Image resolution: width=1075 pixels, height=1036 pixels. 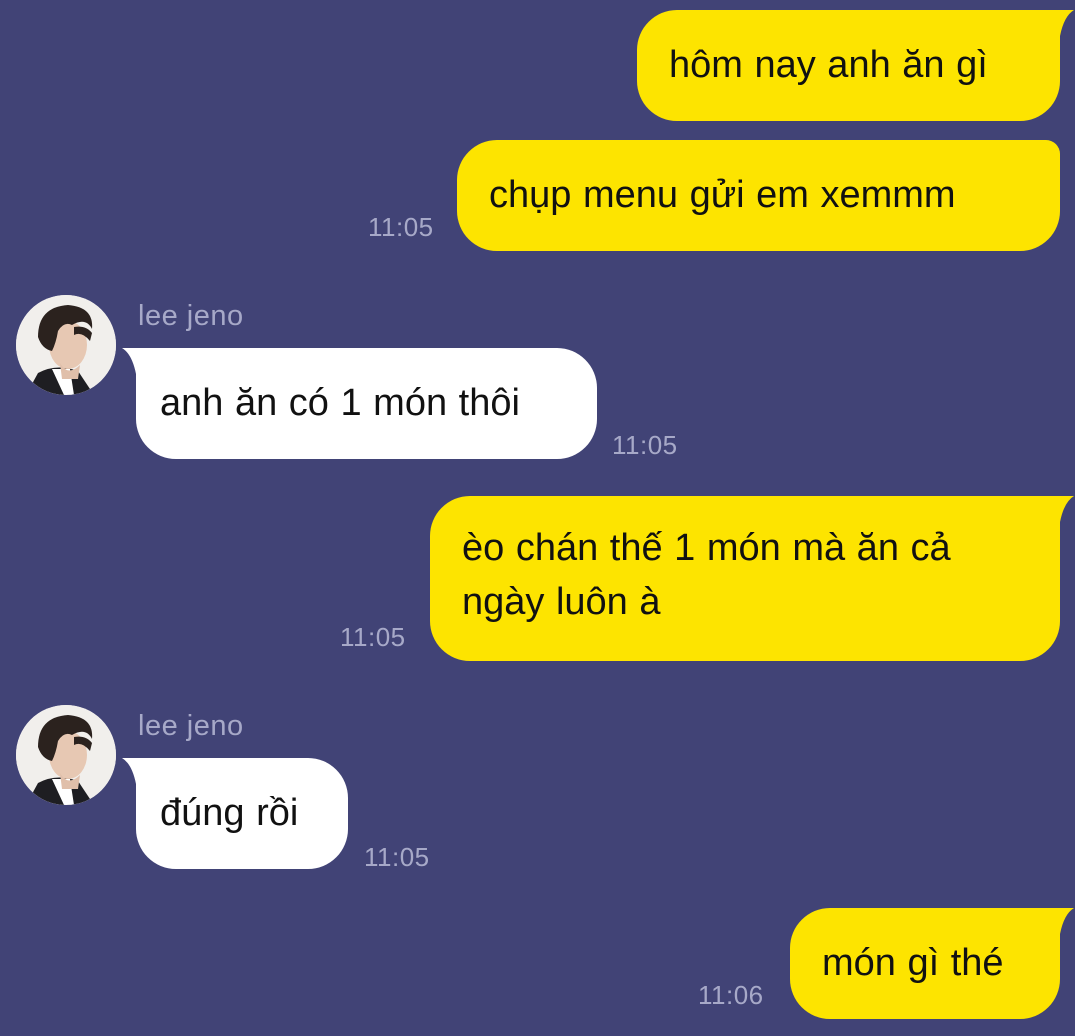 I want to click on message-text: món gì thé, so click(x=913, y=963).